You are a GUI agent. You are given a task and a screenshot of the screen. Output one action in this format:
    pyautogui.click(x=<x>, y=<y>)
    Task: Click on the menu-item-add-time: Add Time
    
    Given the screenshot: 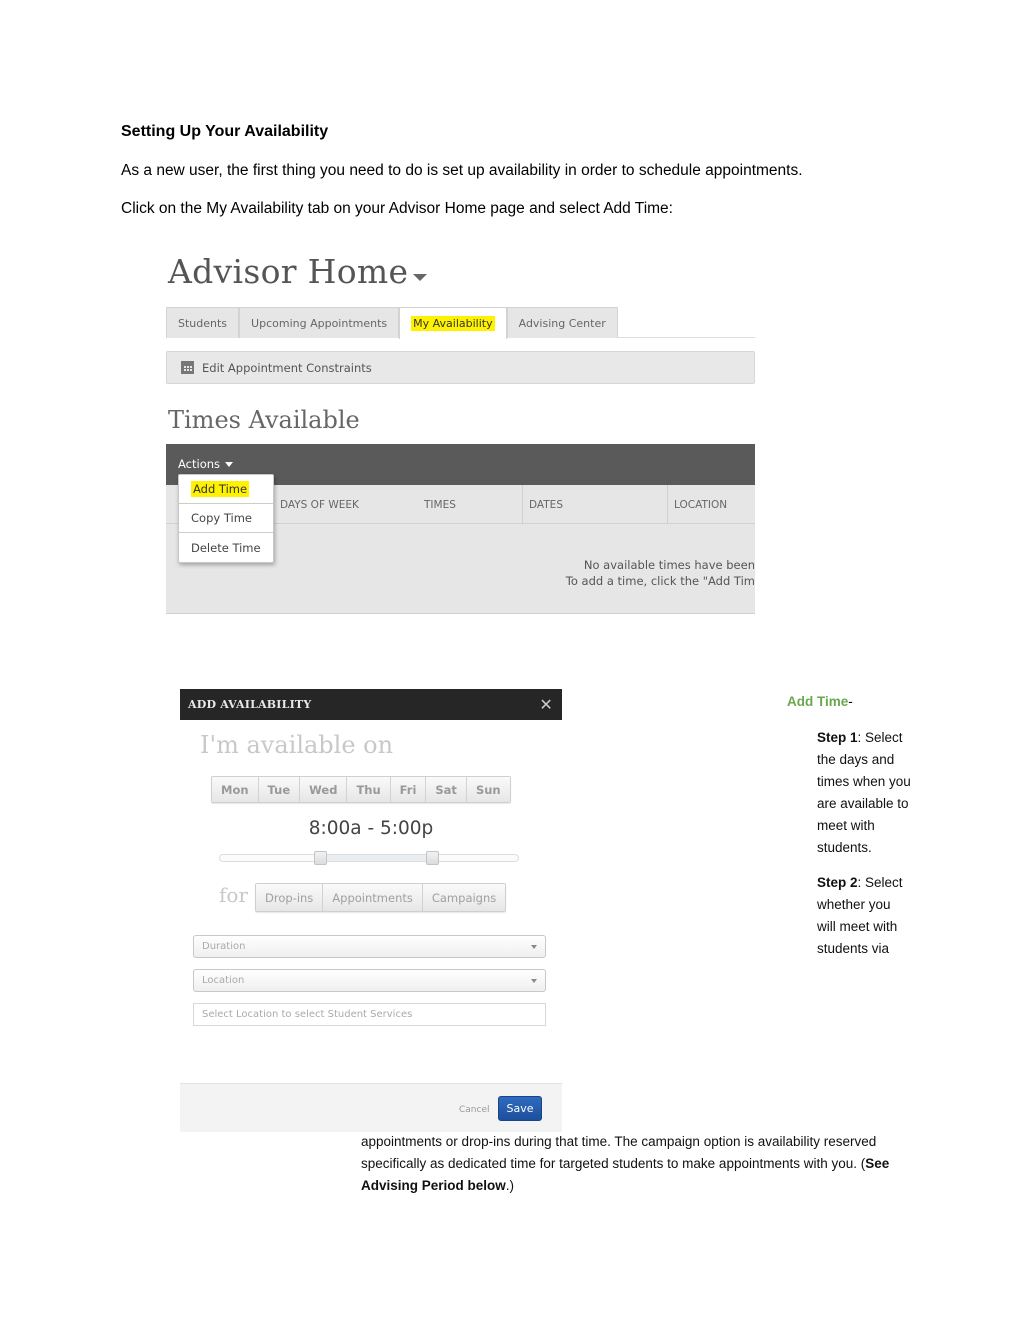 What is the action you would take?
    pyautogui.click(x=226, y=489)
    